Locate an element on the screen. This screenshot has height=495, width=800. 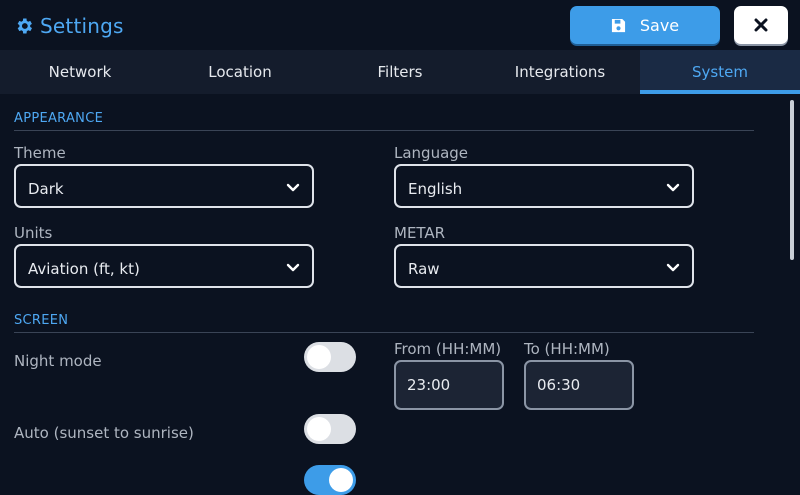
page-title: Settings is located at coordinates (69, 26).